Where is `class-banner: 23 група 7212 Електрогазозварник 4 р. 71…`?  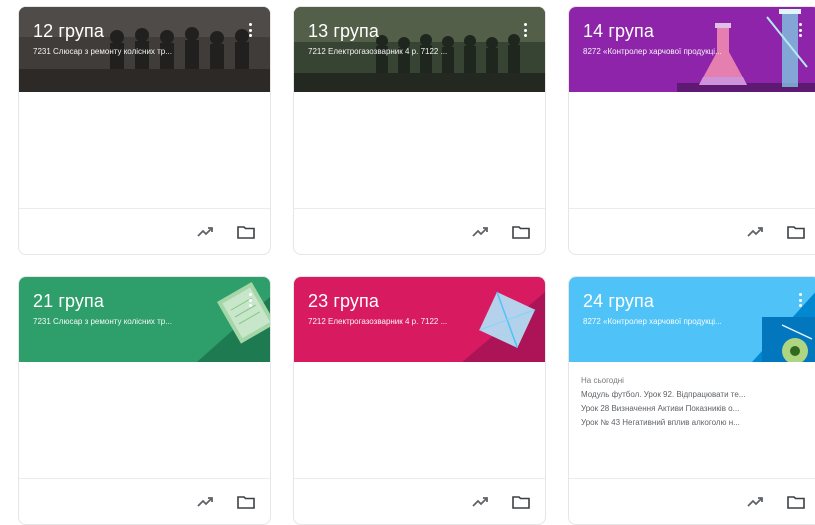 class-banner: 23 група 7212 Електрогазозварник 4 р. 71… is located at coordinates (419, 319).